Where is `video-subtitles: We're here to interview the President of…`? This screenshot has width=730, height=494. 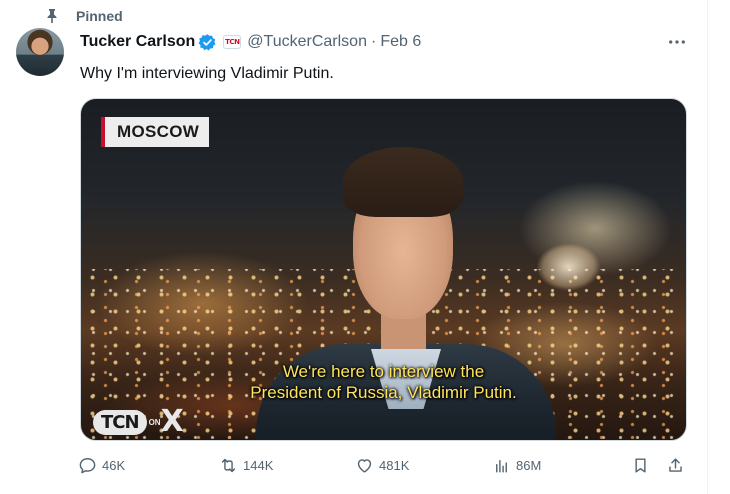 video-subtitles: We're here to interview the President of… is located at coordinates (383, 382).